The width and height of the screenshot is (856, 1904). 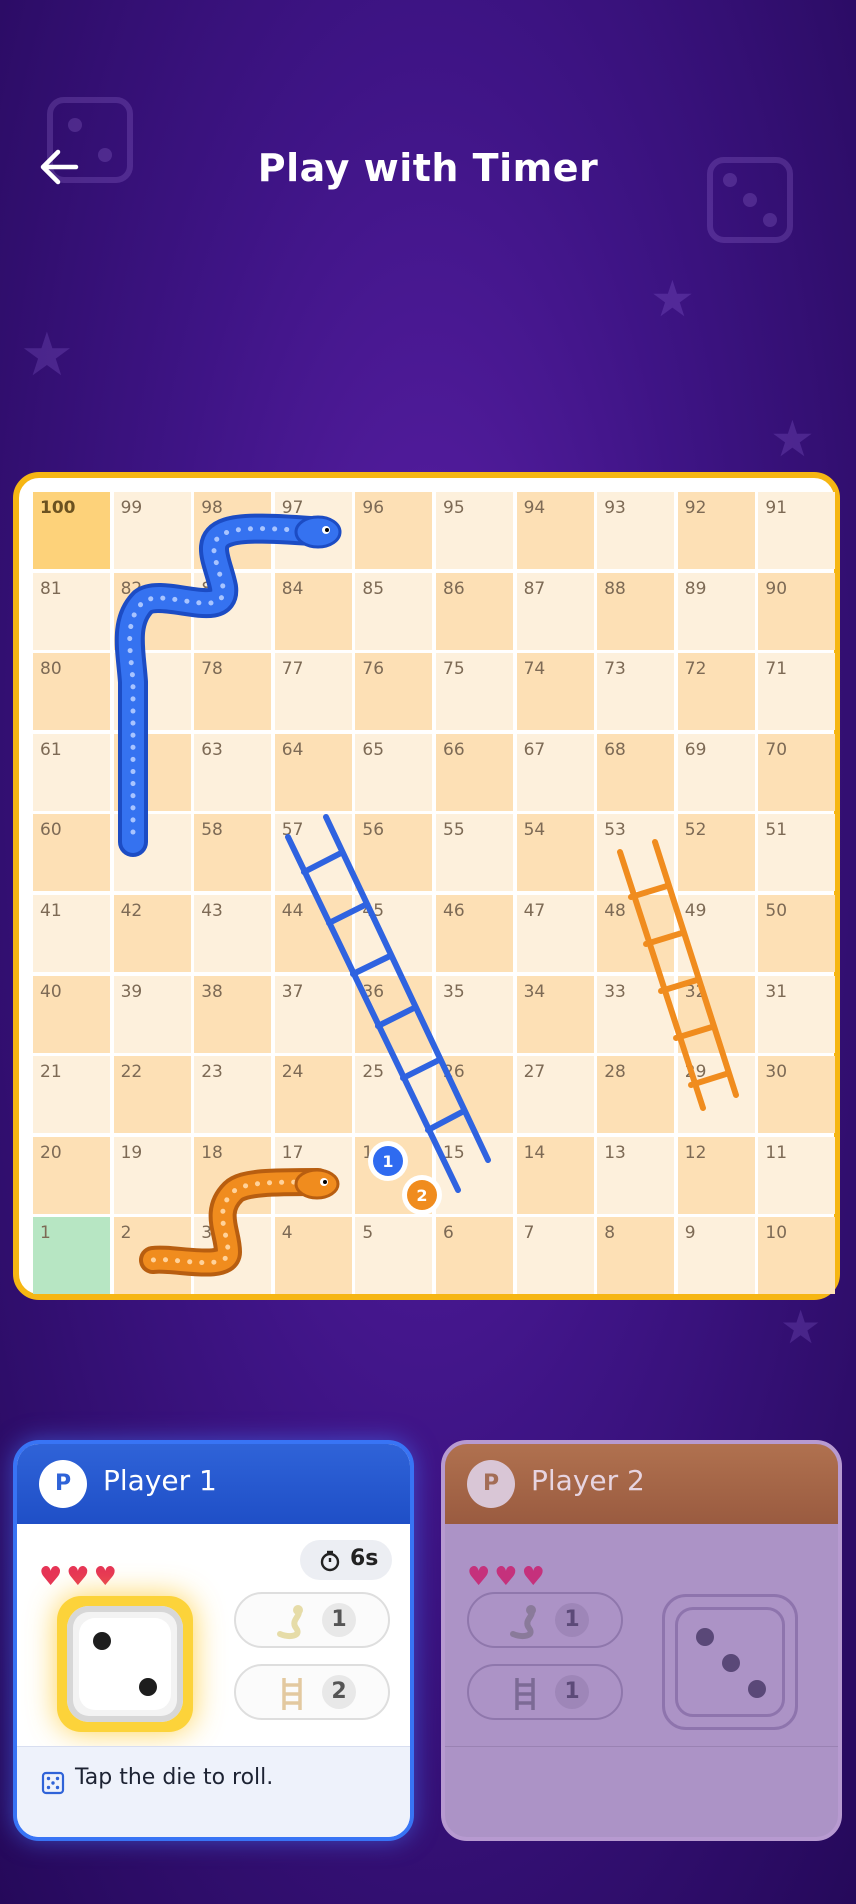 I want to click on roll-die-button, so click(x=125, y=1664).